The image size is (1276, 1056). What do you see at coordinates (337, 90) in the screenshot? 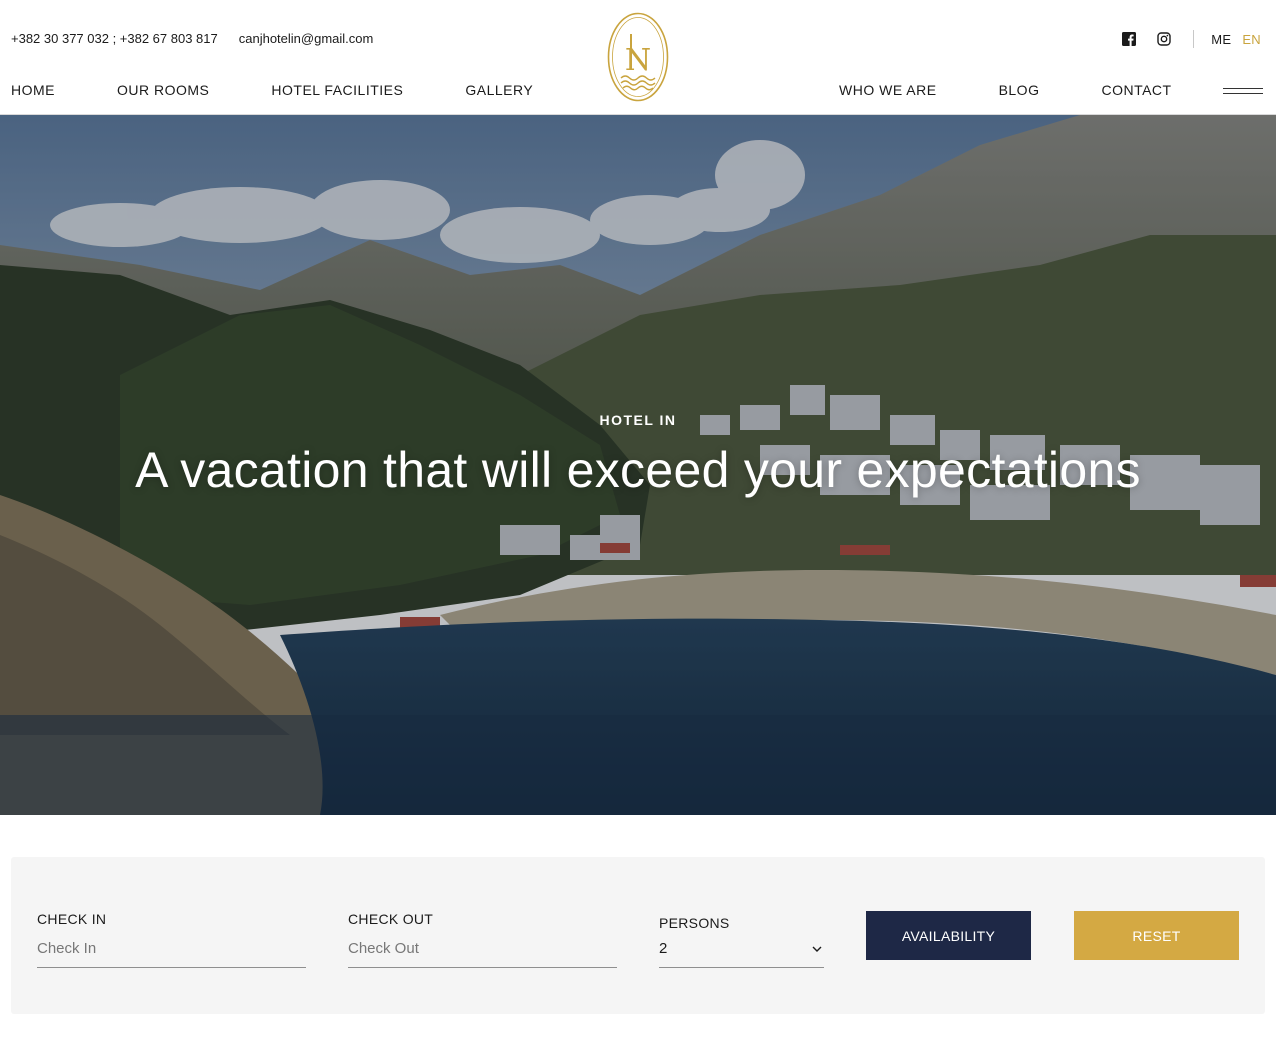
I see `nav-hotel-facilities: HOTEL FACILITIES` at bounding box center [337, 90].